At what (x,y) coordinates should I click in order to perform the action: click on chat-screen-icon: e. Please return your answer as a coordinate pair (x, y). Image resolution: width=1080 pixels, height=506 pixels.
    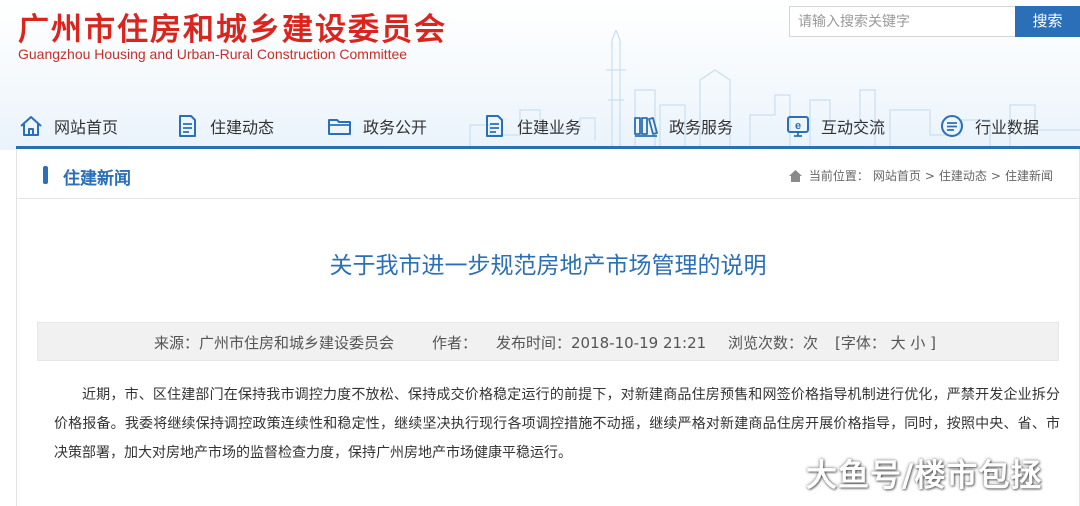
    Looking at the image, I should click on (798, 126).